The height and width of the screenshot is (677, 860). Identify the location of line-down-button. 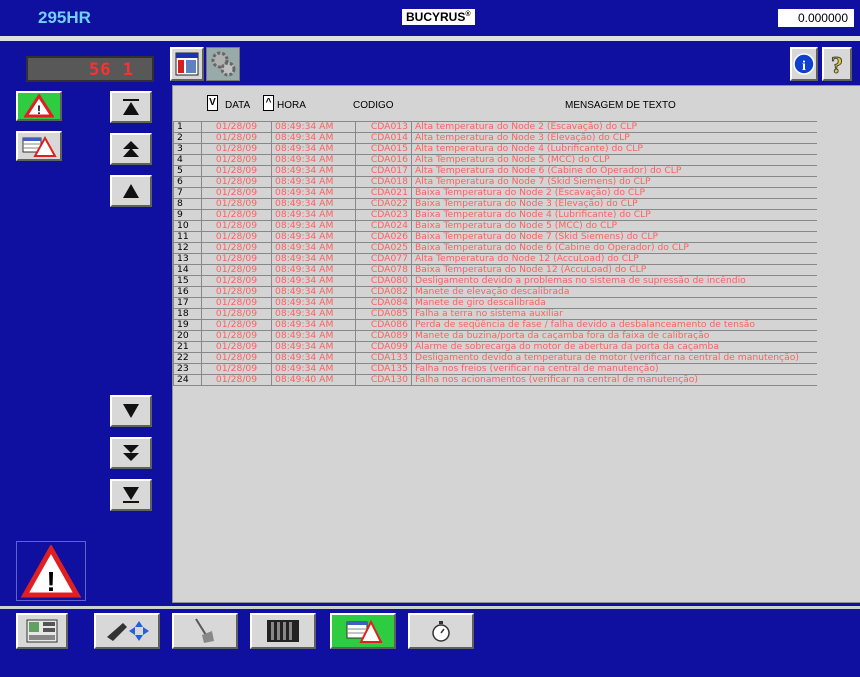
(131, 411).